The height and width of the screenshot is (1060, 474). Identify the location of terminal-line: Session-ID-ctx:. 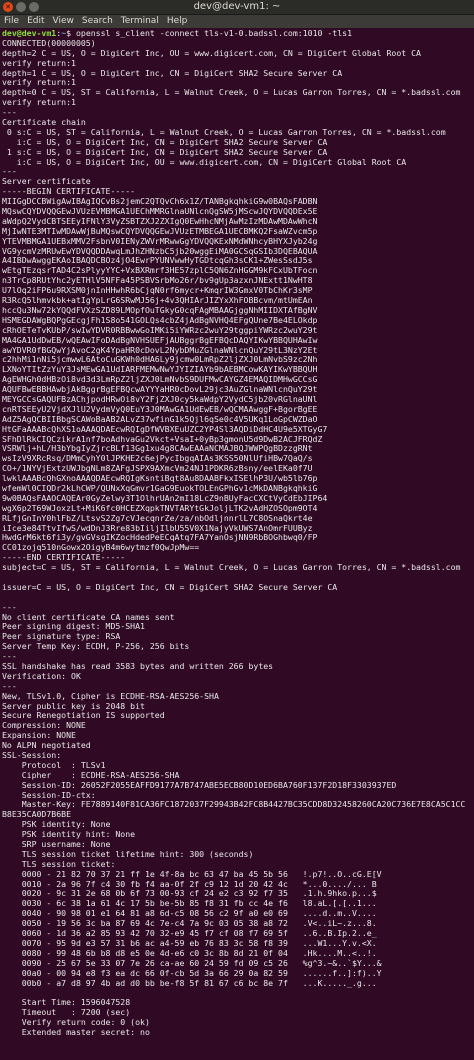
(49, 795).